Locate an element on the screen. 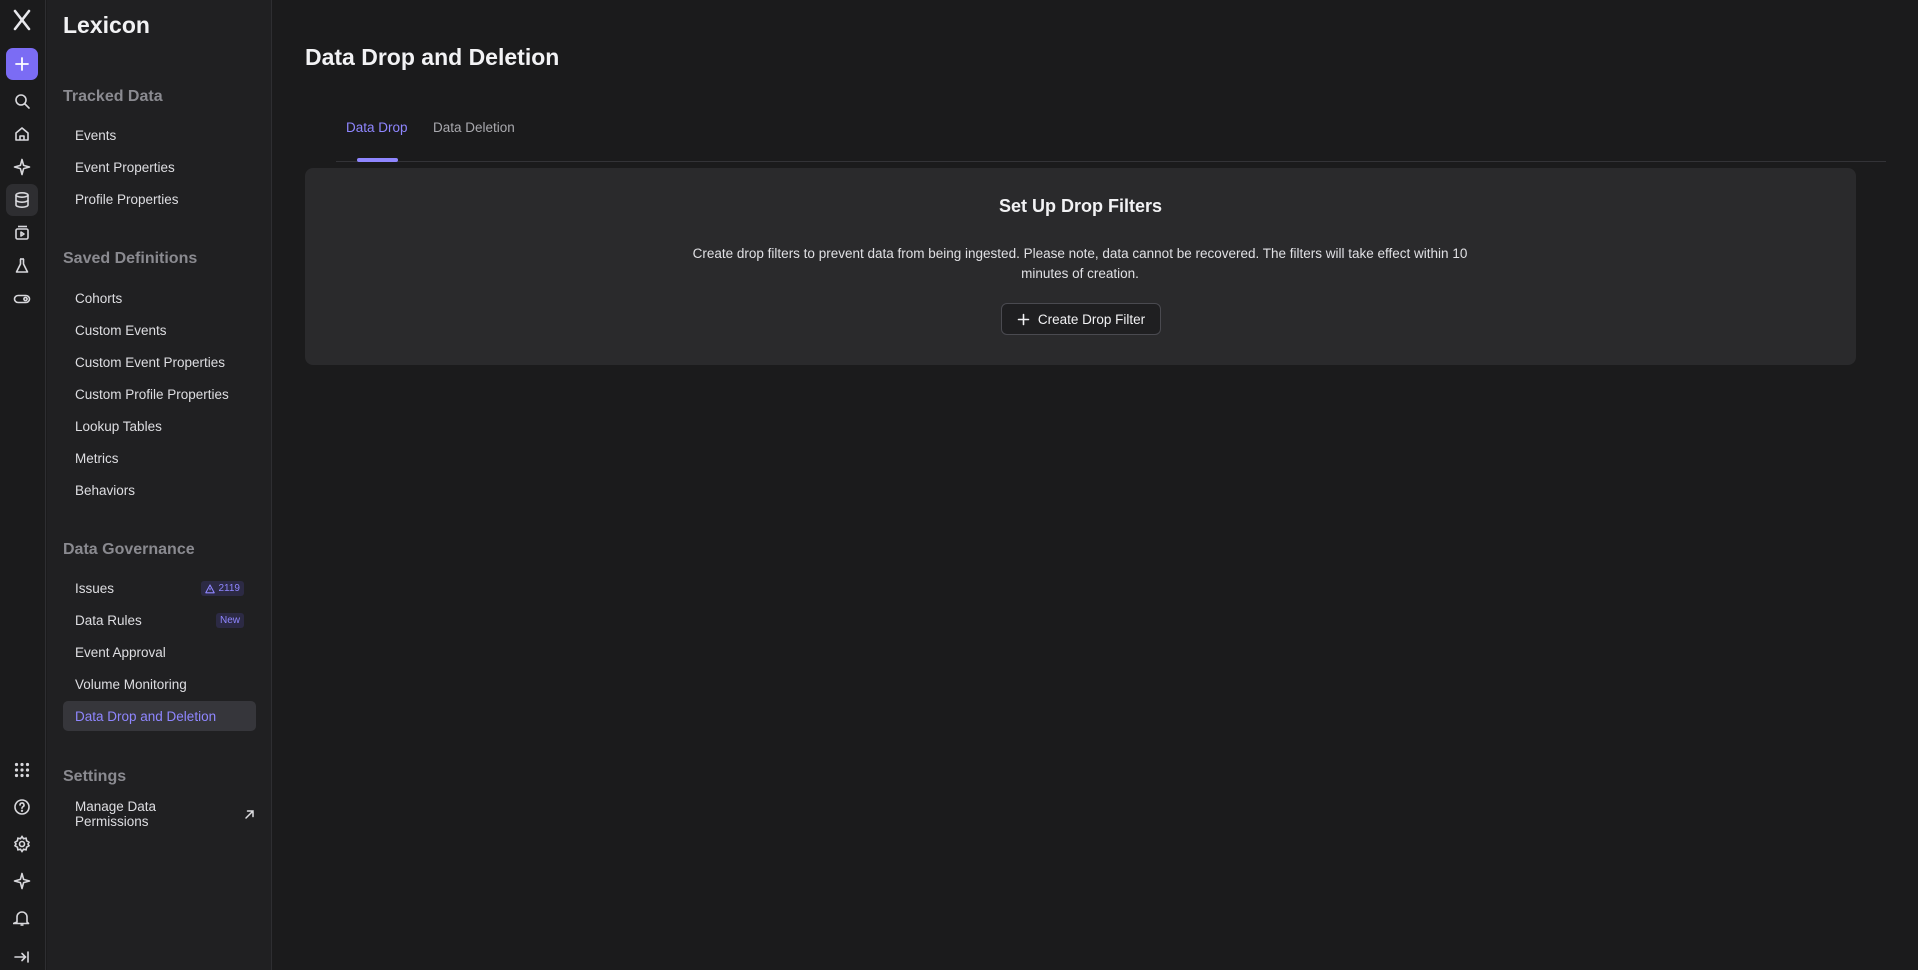 The height and width of the screenshot is (970, 1918). search-icon is located at coordinates (22, 101).